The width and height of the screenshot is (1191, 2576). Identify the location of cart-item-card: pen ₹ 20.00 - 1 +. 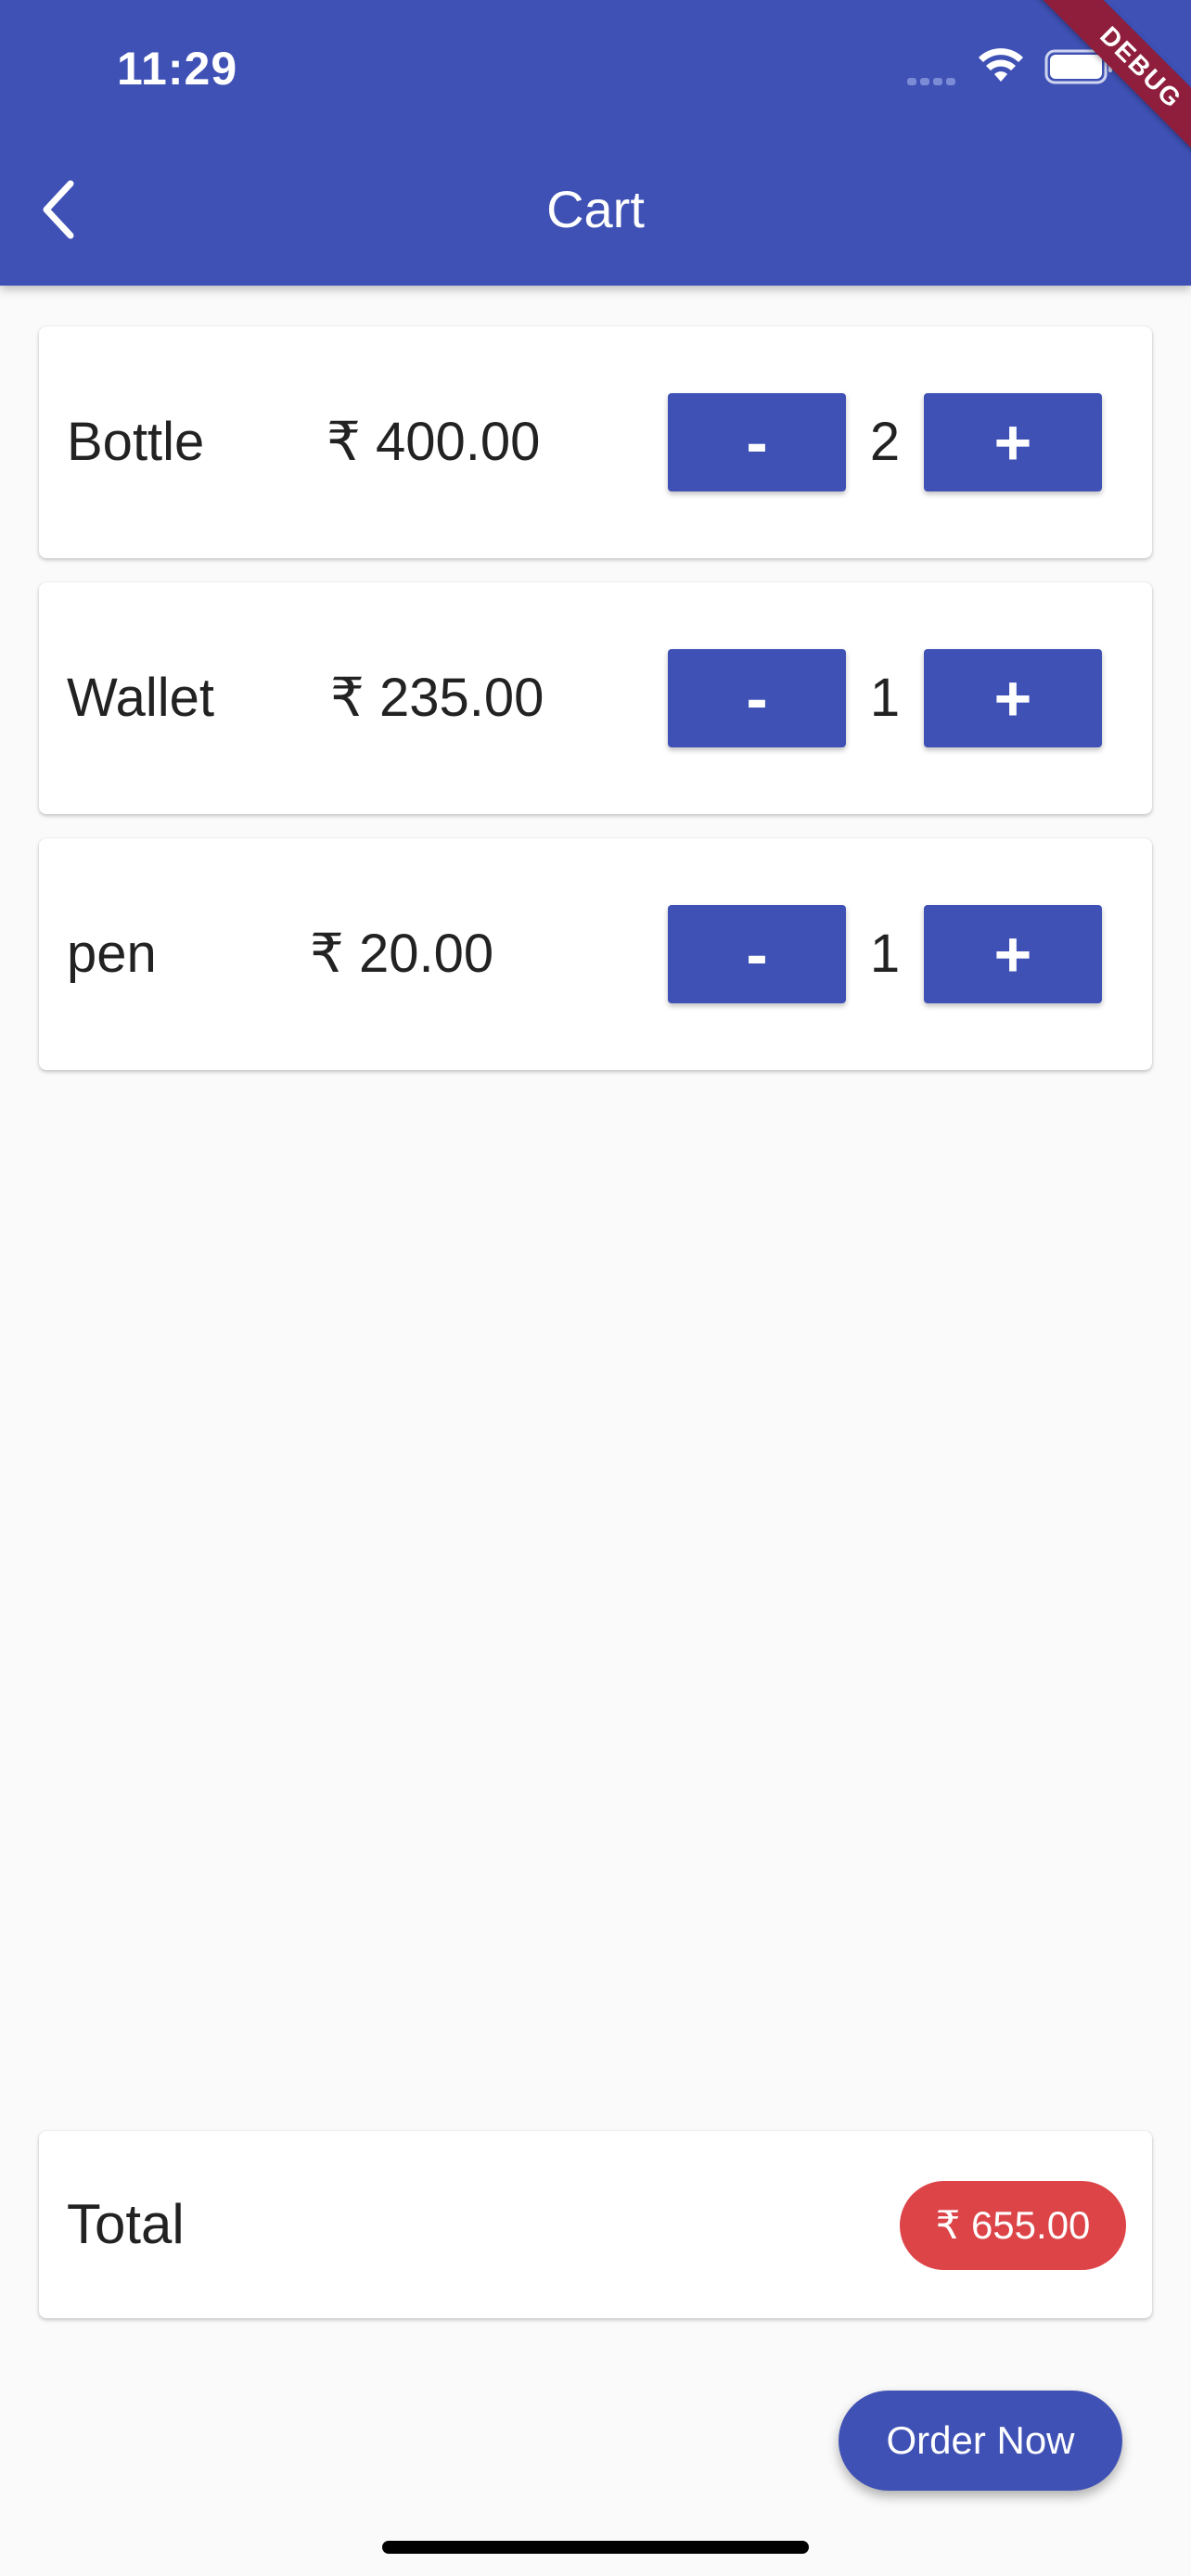
(595, 954).